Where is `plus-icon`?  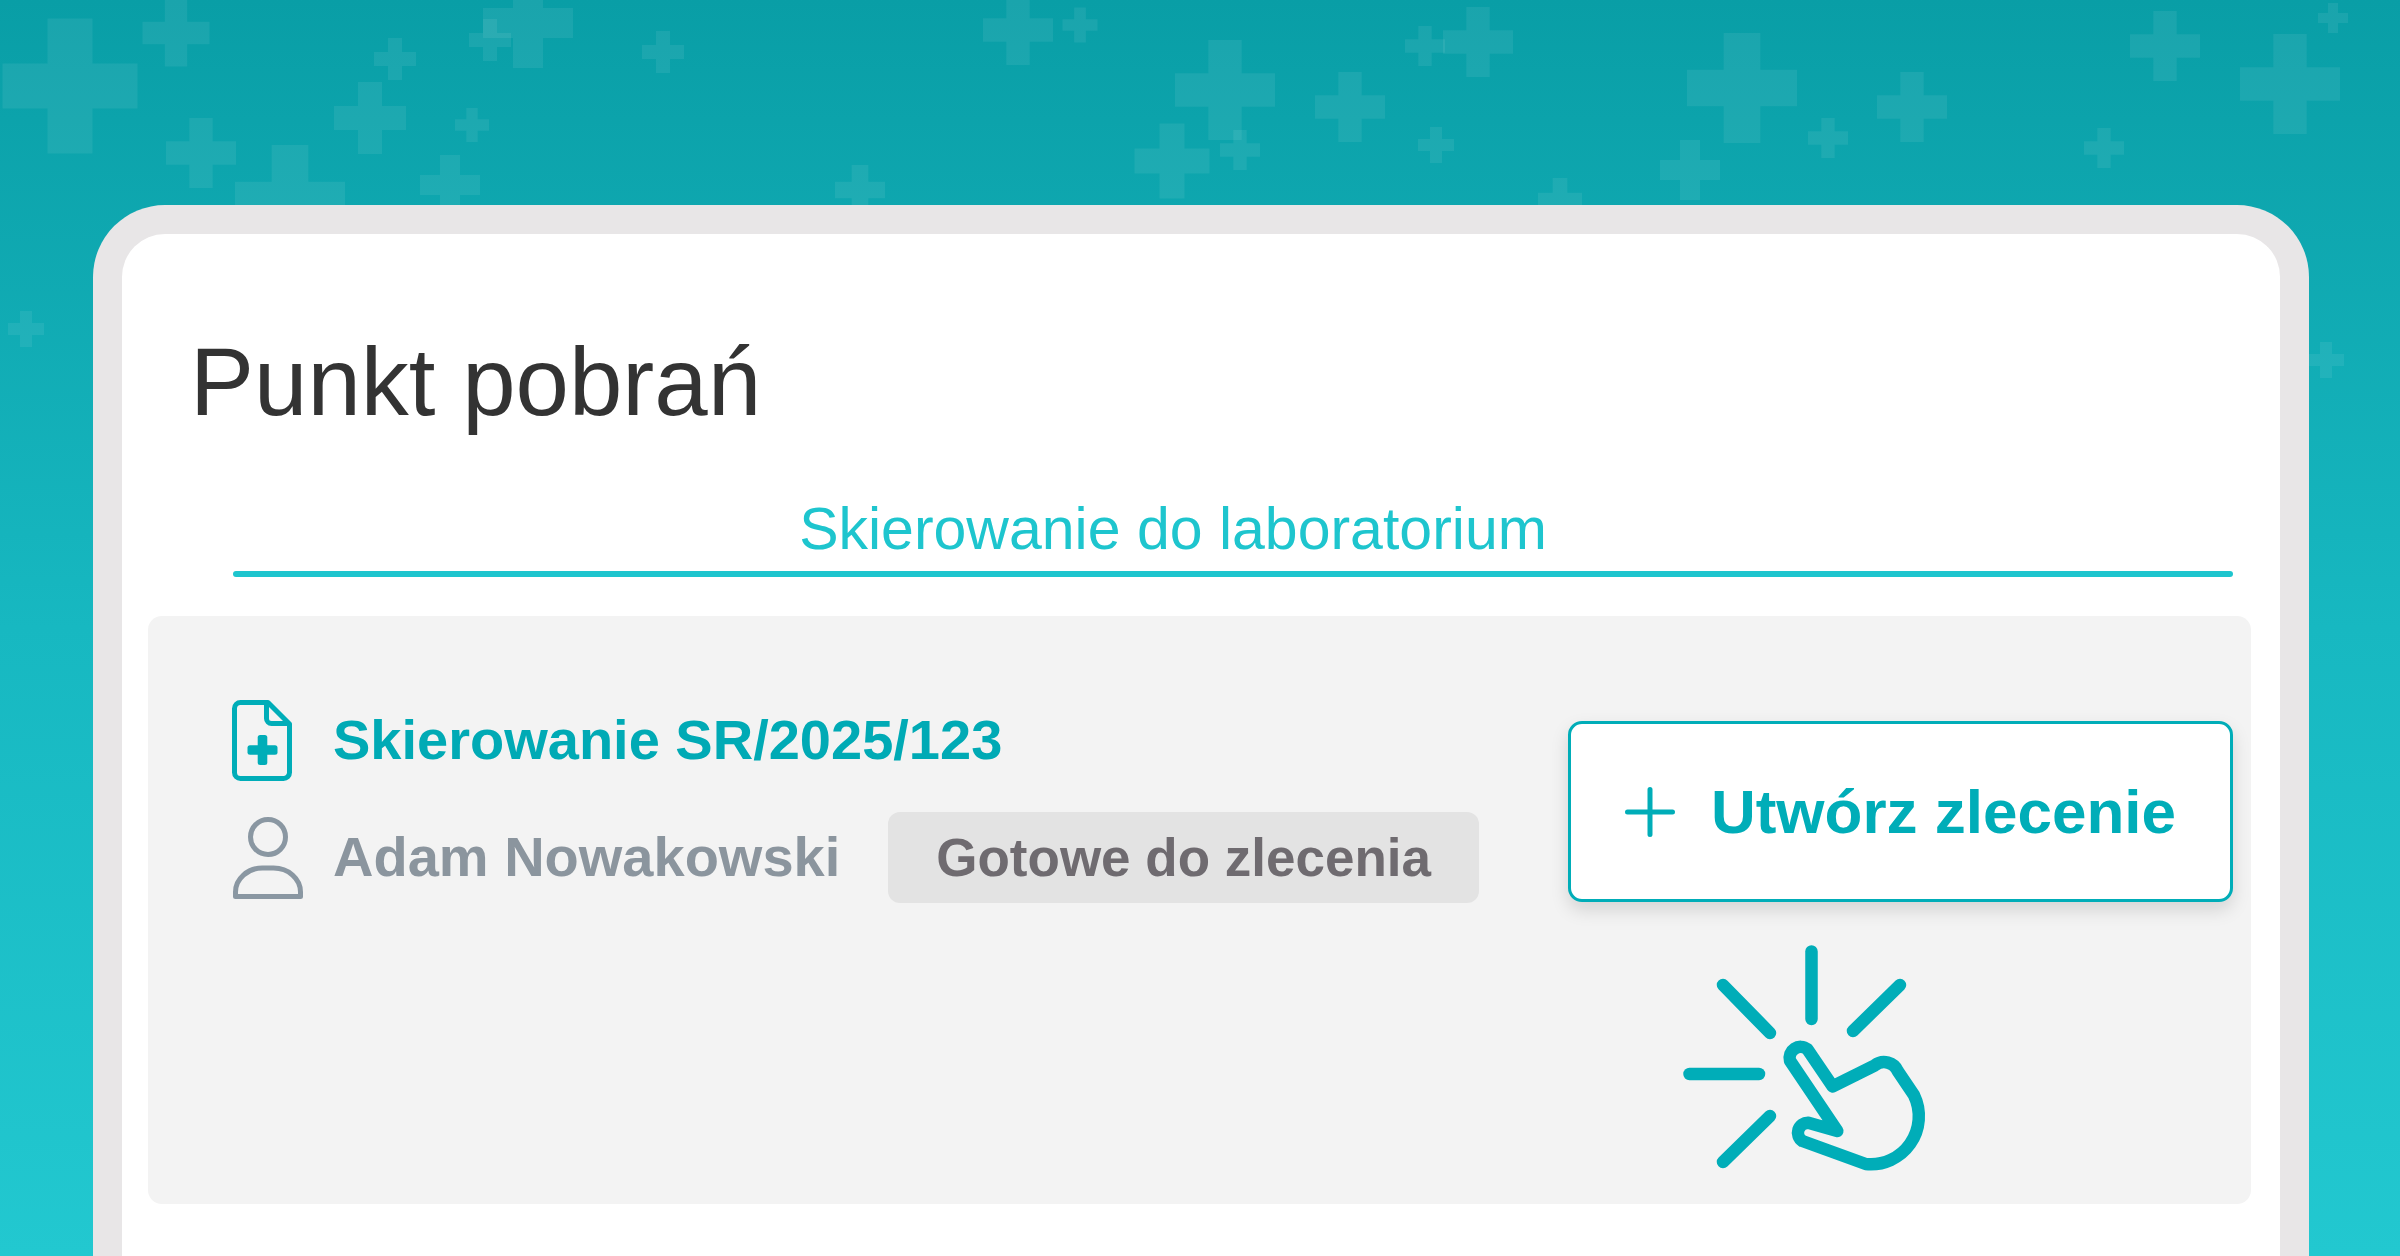 plus-icon is located at coordinates (1649, 811).